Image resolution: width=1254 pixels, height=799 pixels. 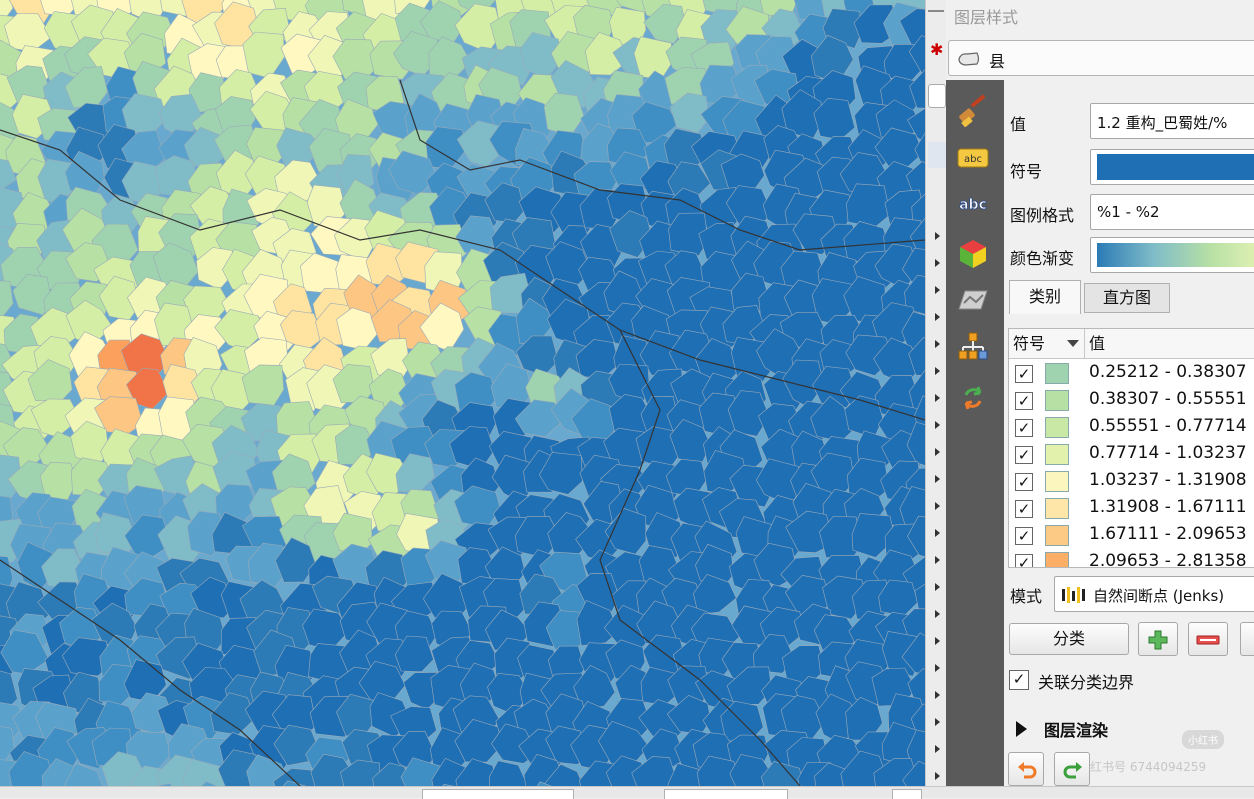 I want to click on selected-layer-row, so click(x=937, y=155).